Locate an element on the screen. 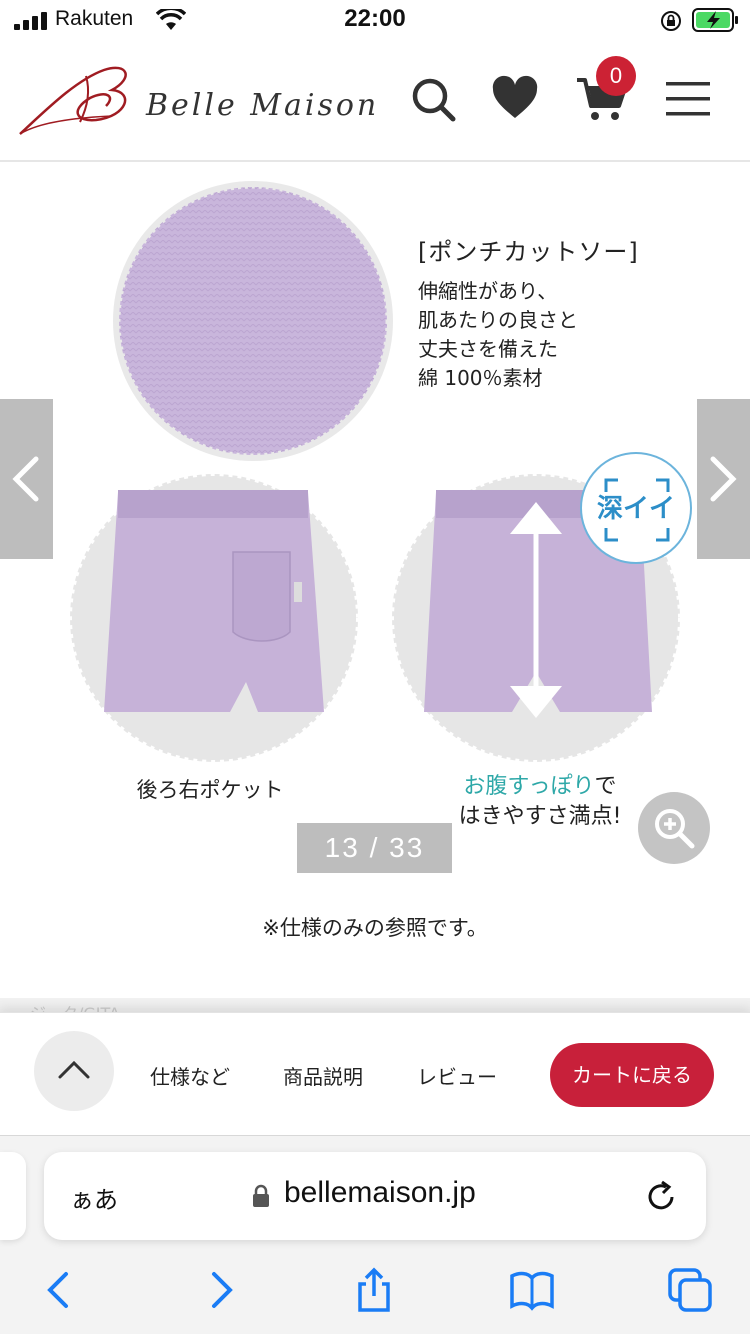 This screenshot has width=750, height=1334. deep-rise-badge: 深イイ is located at coordinates (636, 508).